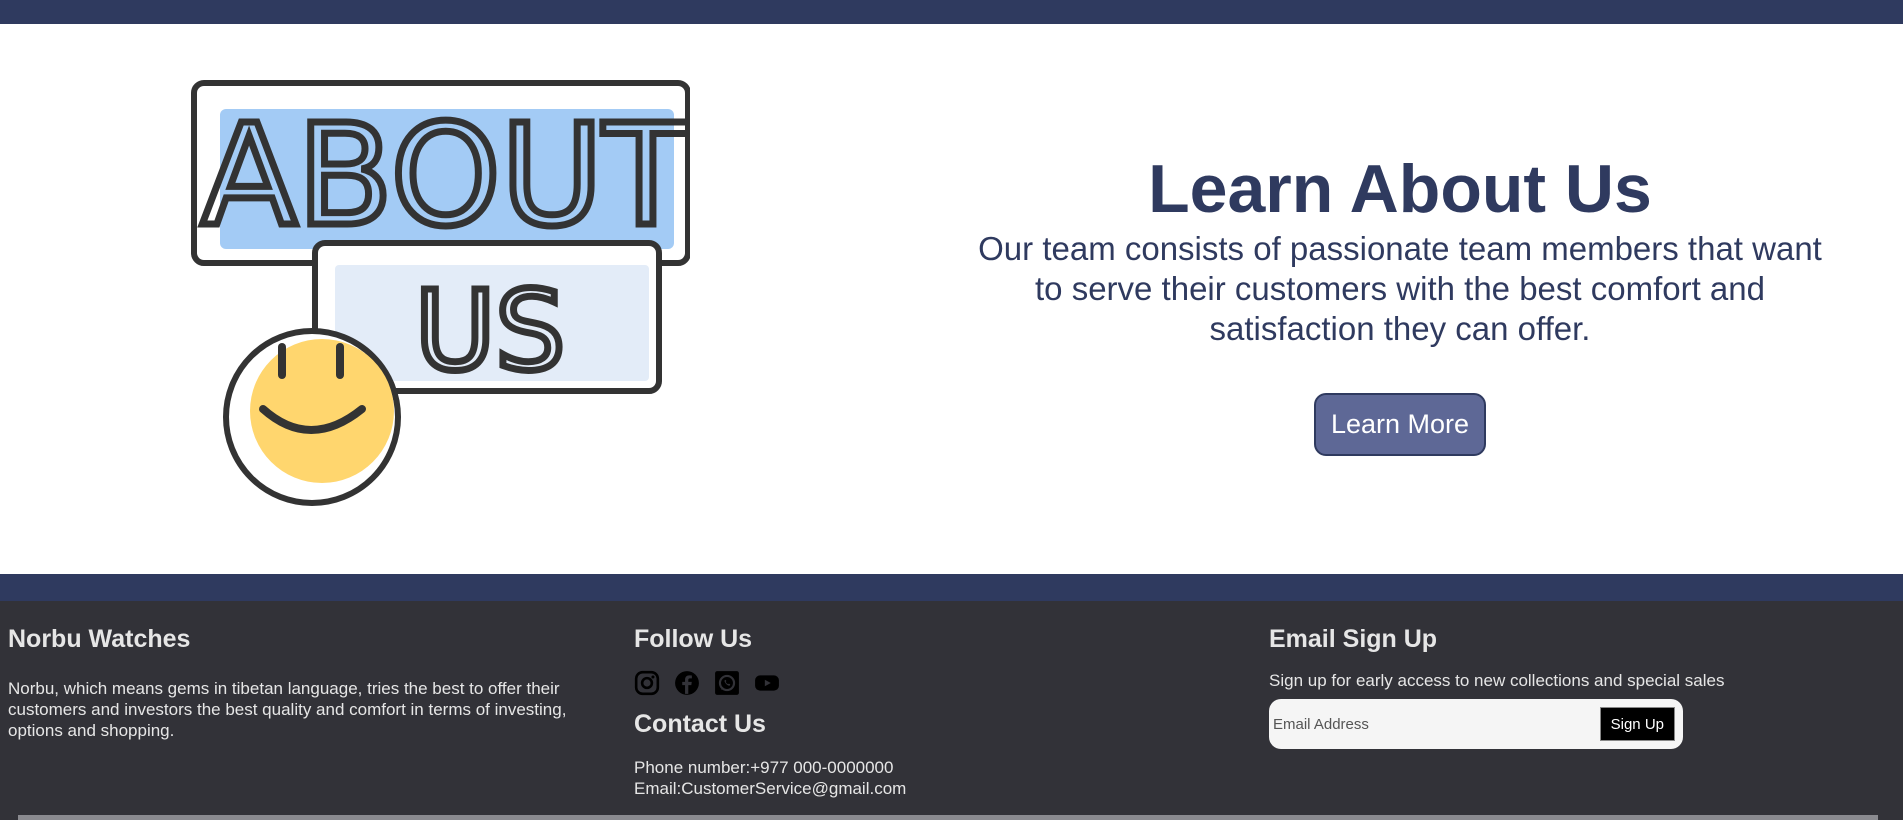 The height and width of the screenshot is (820, 1903). What do you see at coordinates (1400, 189) in the screenshot?
I see `page-title: Learn About Us` at bounding box center [1400, 189].